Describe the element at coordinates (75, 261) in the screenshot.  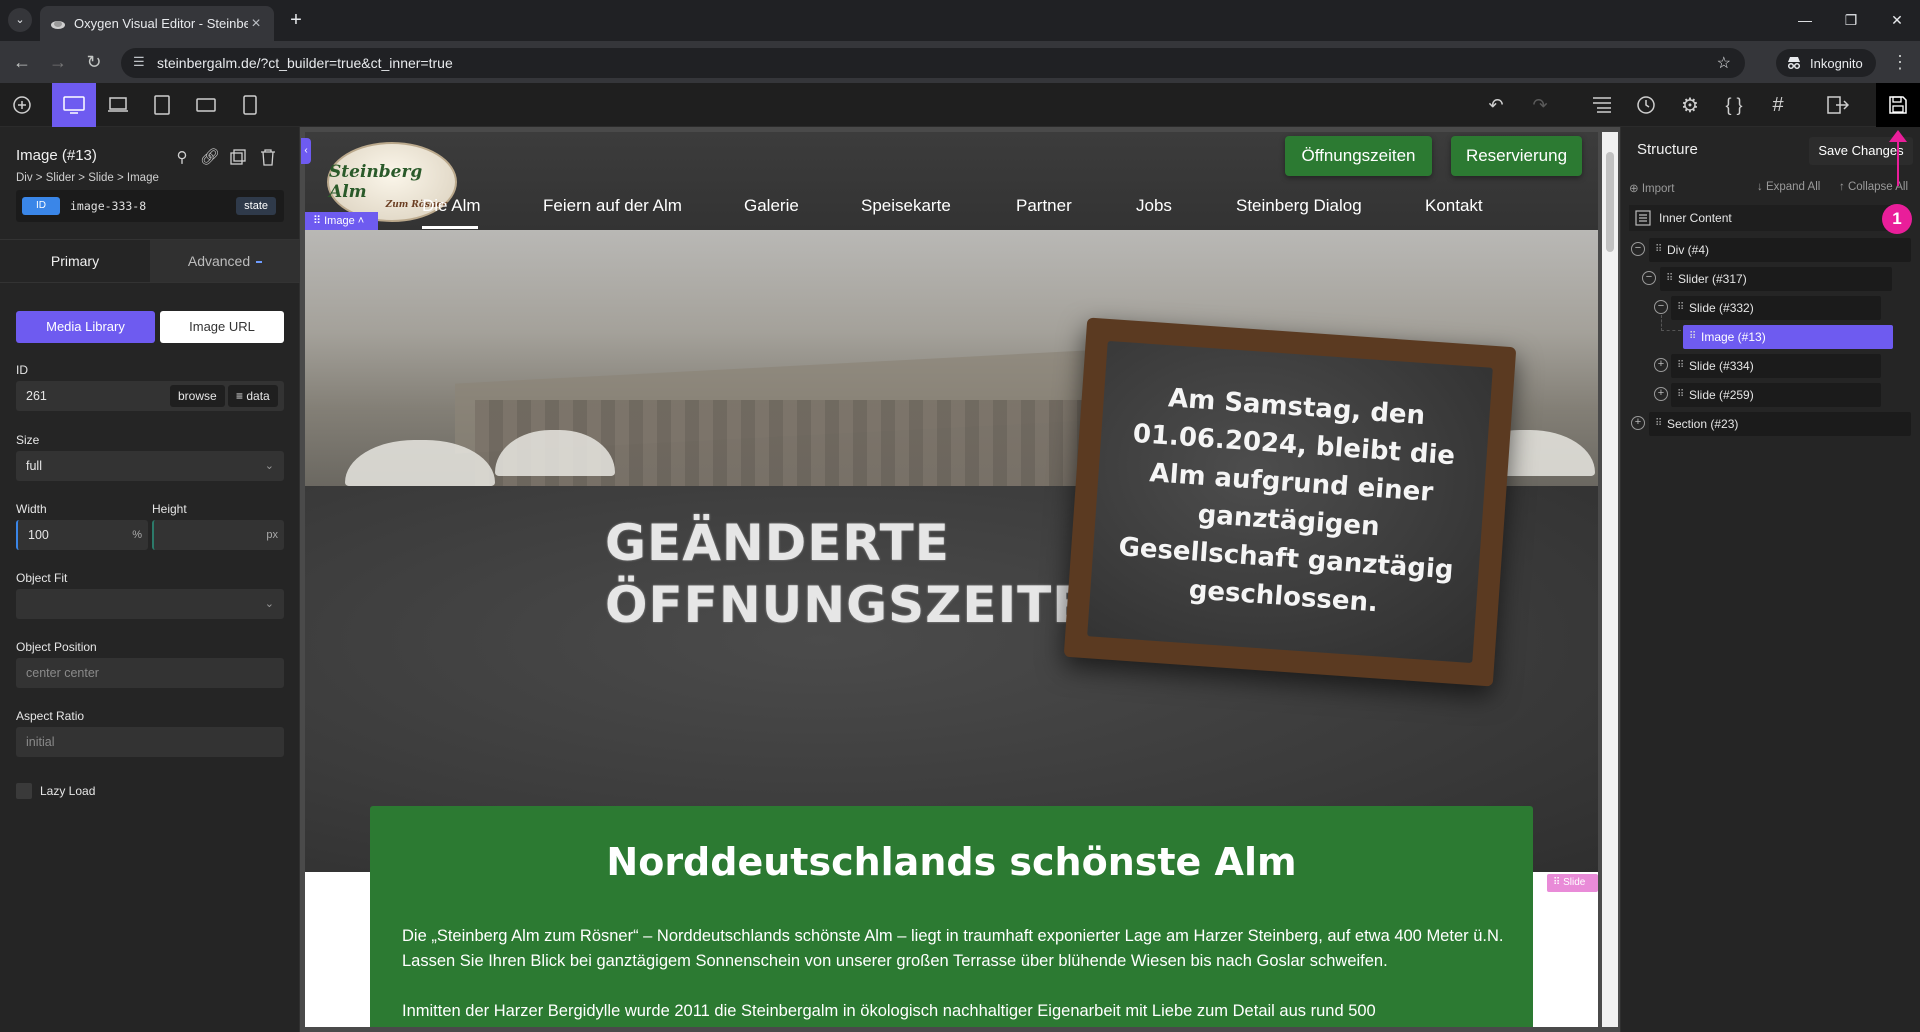
I see `tab-primary: Primary` at that location.